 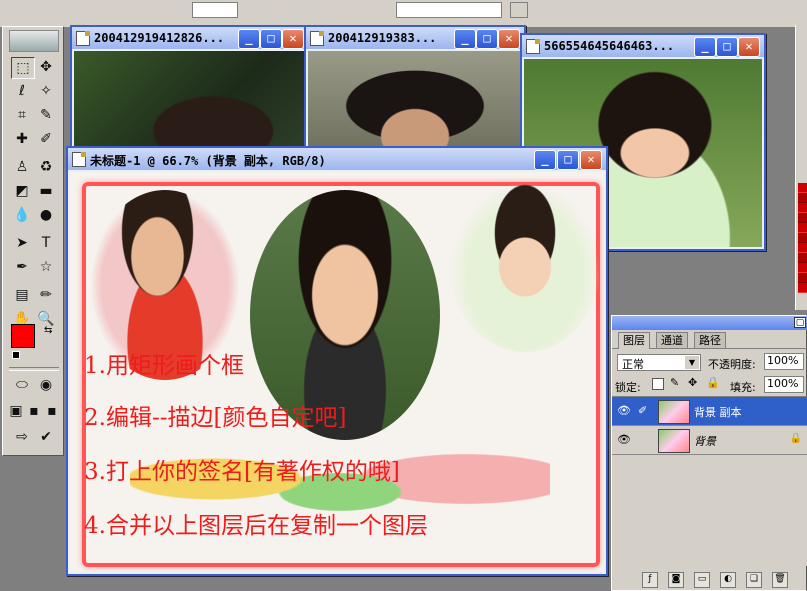 What do you see at coordinates (34, 369) in the screenshot?
I see `toolbox-divider` at bounding box center [34, 369].